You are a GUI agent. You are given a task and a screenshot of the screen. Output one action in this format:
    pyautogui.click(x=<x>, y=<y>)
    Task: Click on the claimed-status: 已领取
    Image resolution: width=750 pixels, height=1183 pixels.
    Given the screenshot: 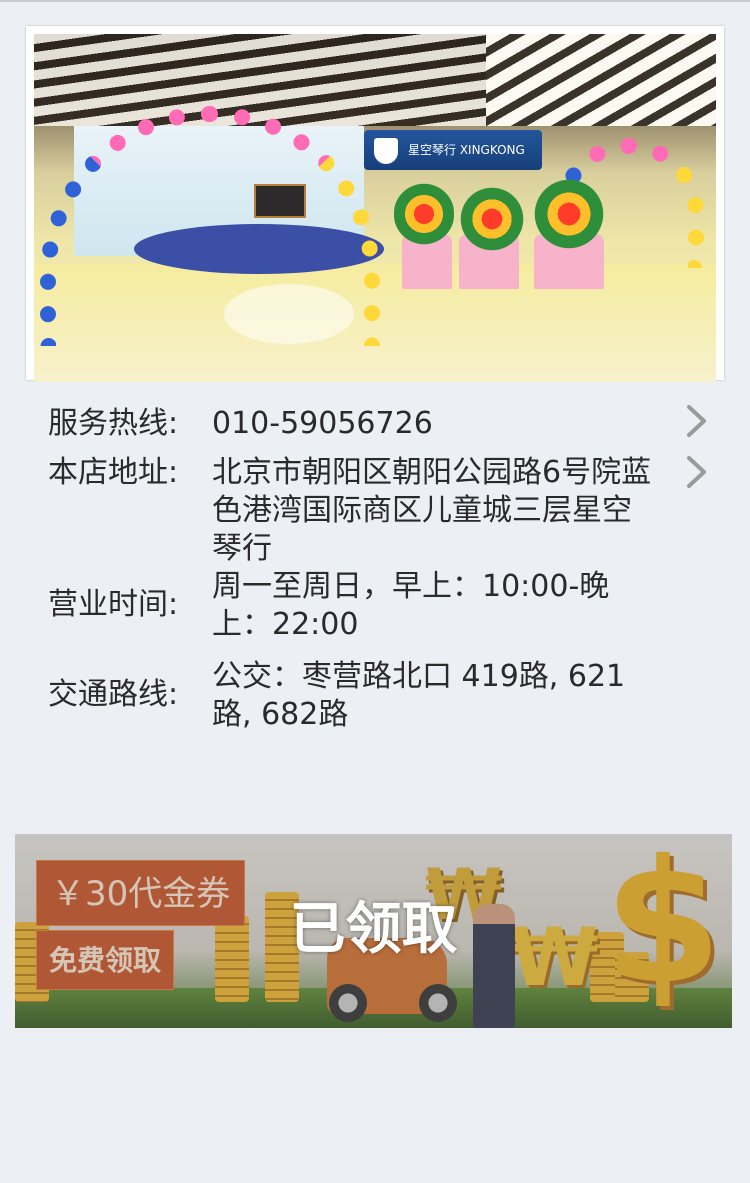 What is the action you would take?
    pyautogui.click(x=373, y=929)
    